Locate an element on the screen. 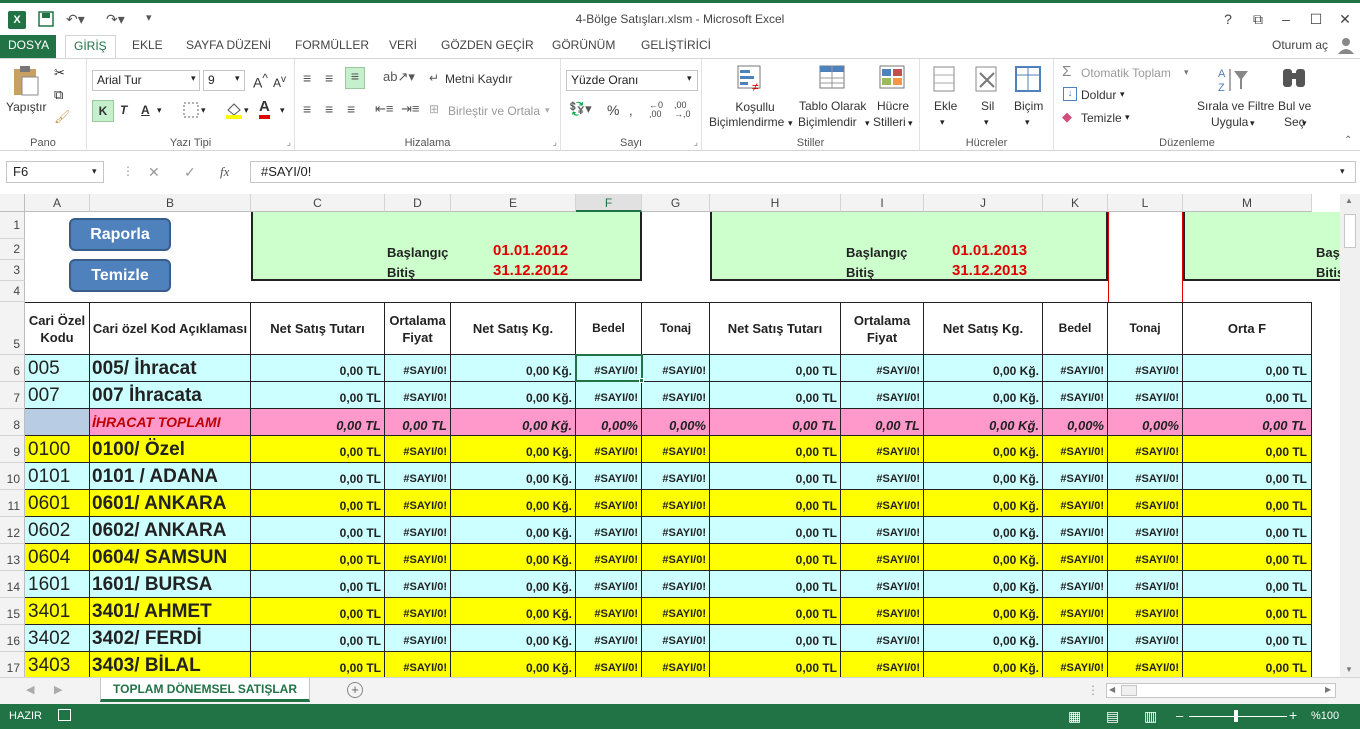  decrease-indent-icon: ⇤≡ is located at coordinates (384, 109).